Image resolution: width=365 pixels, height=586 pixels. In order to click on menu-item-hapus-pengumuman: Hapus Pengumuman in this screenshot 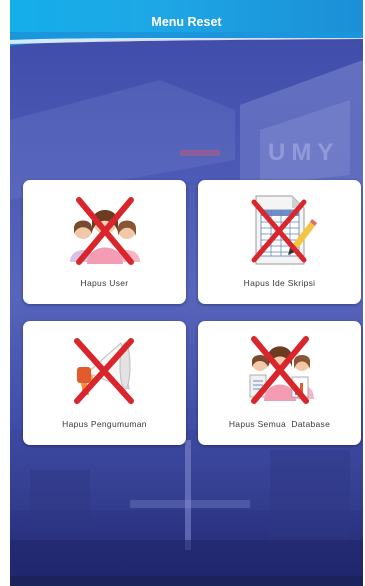, I will do `click(104, 383)`.